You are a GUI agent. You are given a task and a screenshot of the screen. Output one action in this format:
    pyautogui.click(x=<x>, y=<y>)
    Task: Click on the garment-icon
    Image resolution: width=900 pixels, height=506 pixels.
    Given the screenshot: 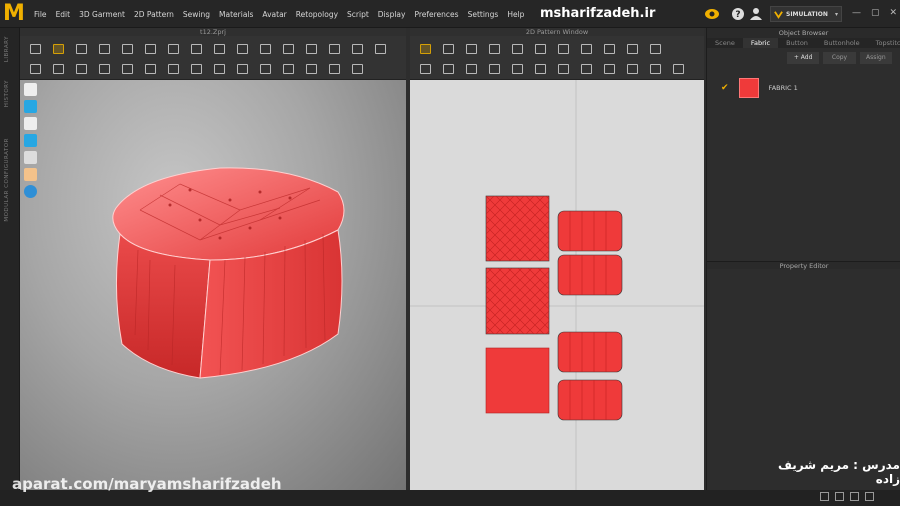 What is the action you would take?
    pyautogui.click(x=311, y=48)
    